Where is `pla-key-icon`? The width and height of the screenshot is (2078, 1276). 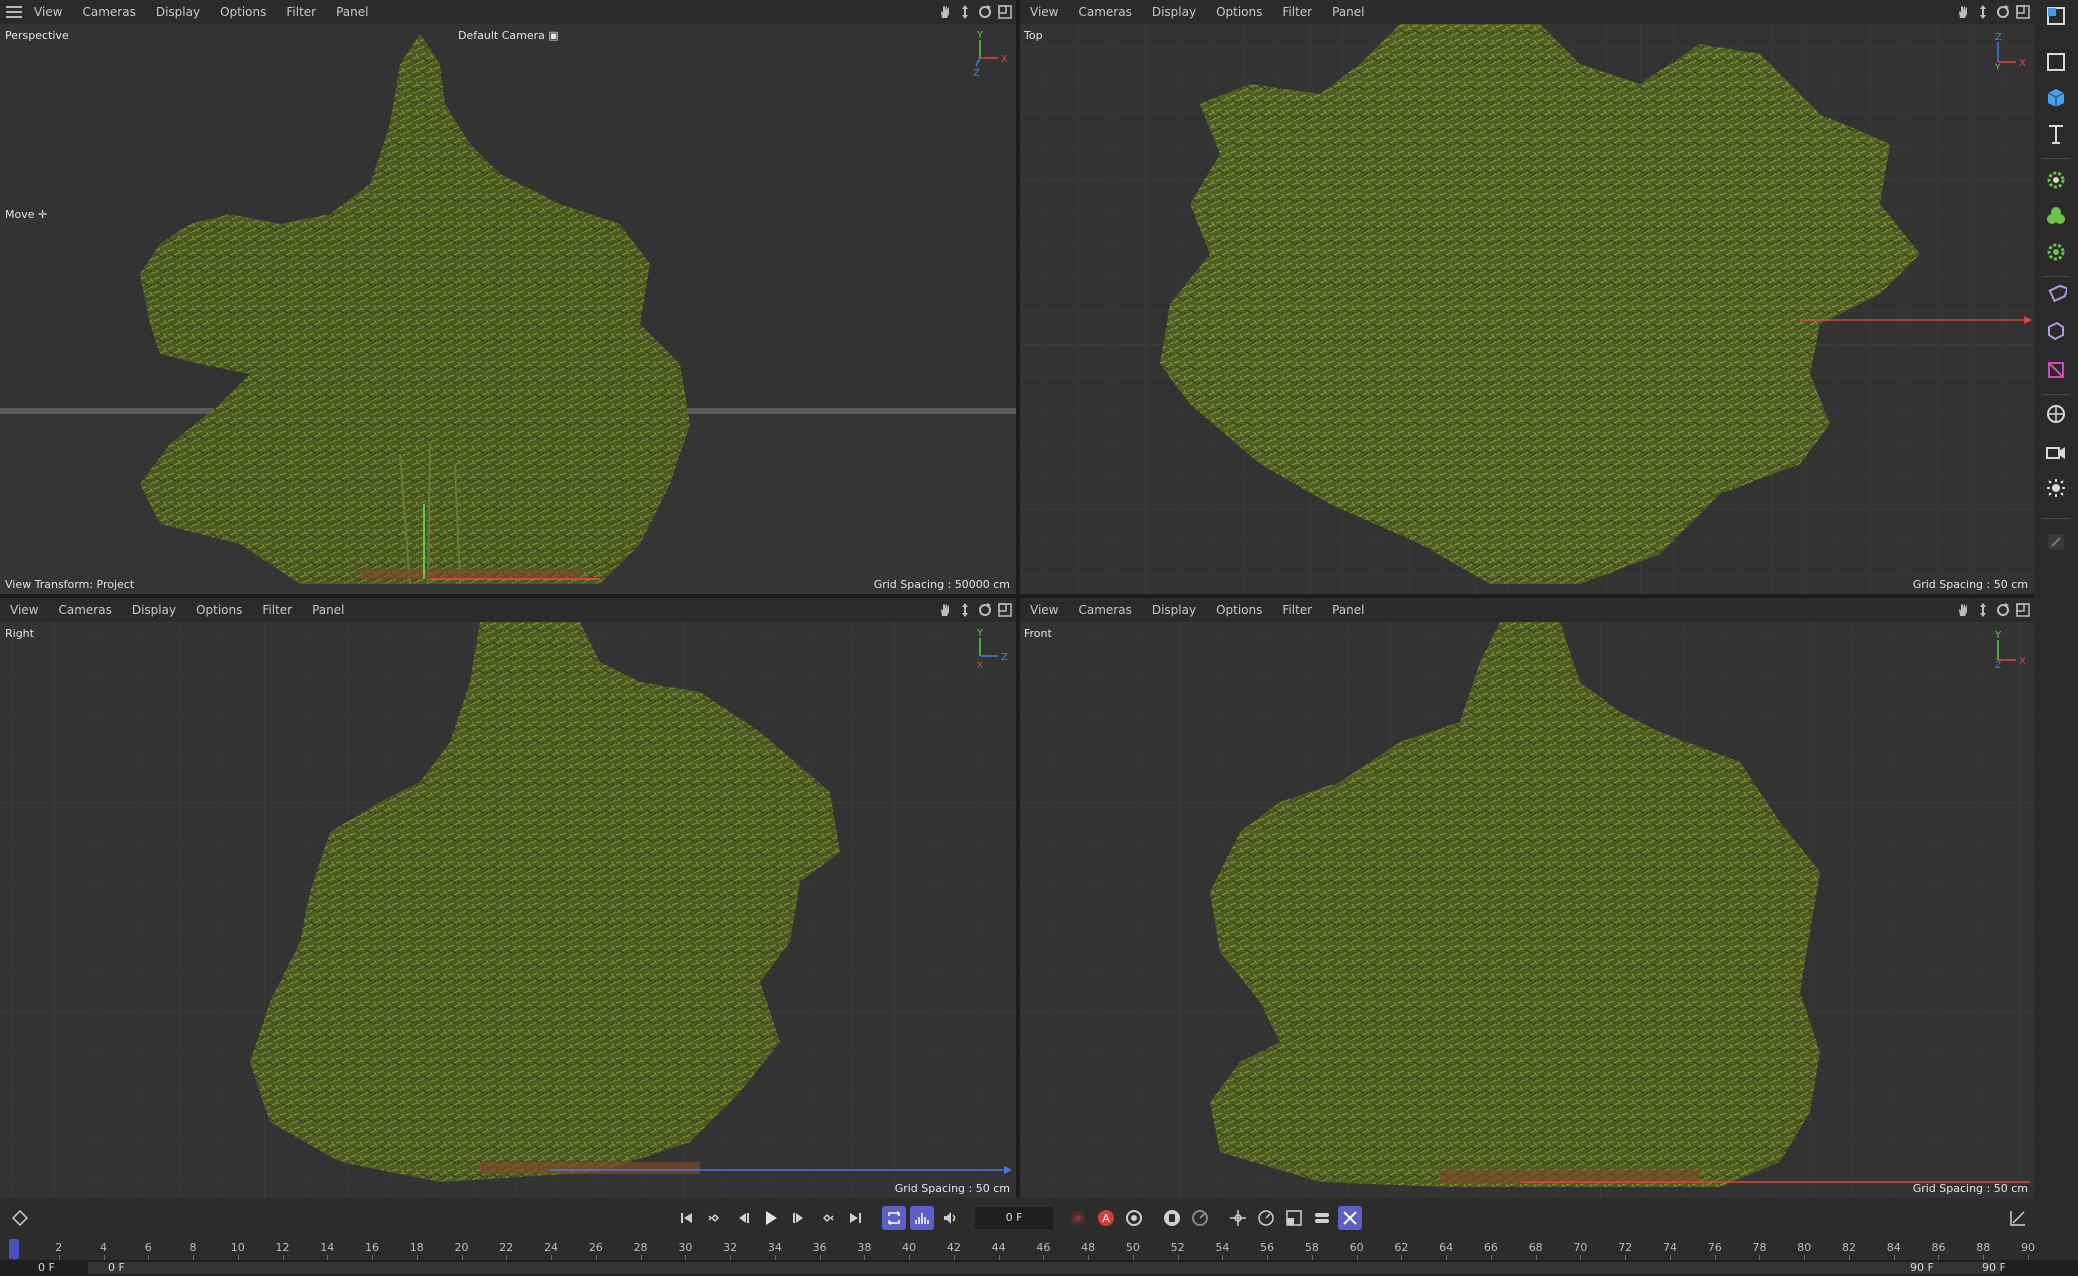
pla-key-icon is located at coordinates (1350, 1218).